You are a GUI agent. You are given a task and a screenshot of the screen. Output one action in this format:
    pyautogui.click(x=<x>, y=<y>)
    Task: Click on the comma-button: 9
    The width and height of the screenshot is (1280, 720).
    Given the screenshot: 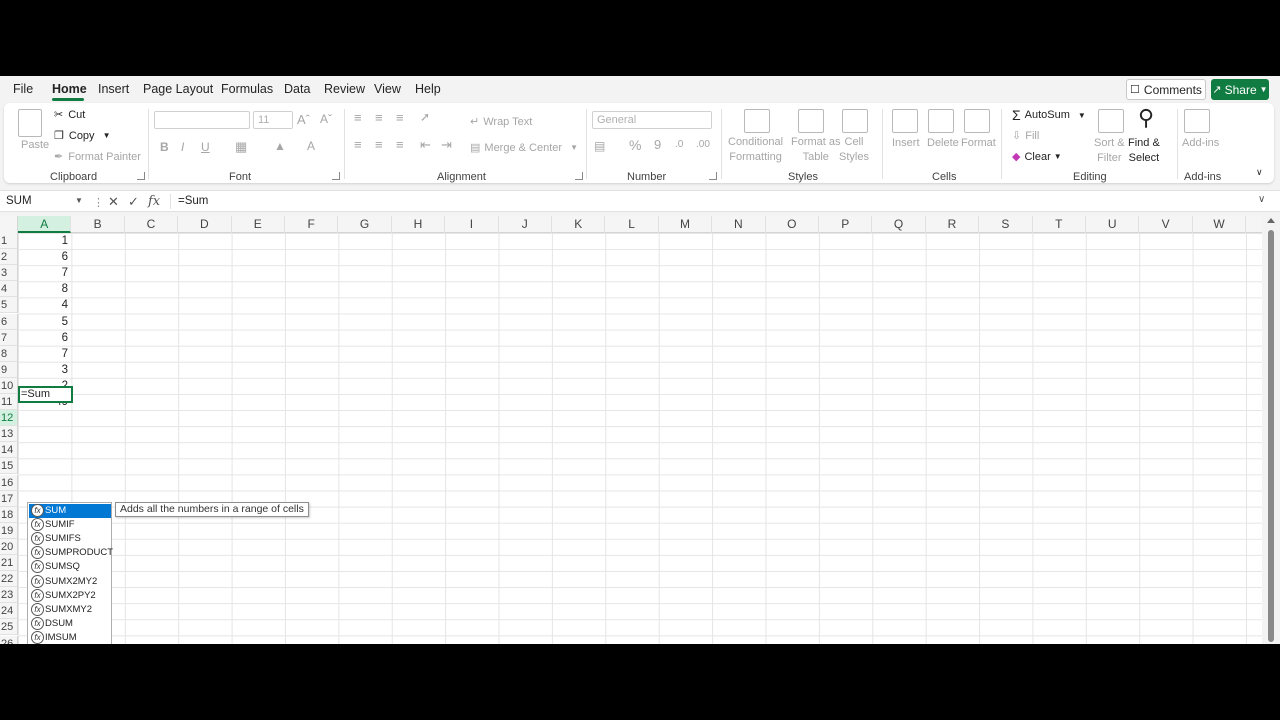 What is the action you would take?
    pyautogui.click(x=657, y=144)
    